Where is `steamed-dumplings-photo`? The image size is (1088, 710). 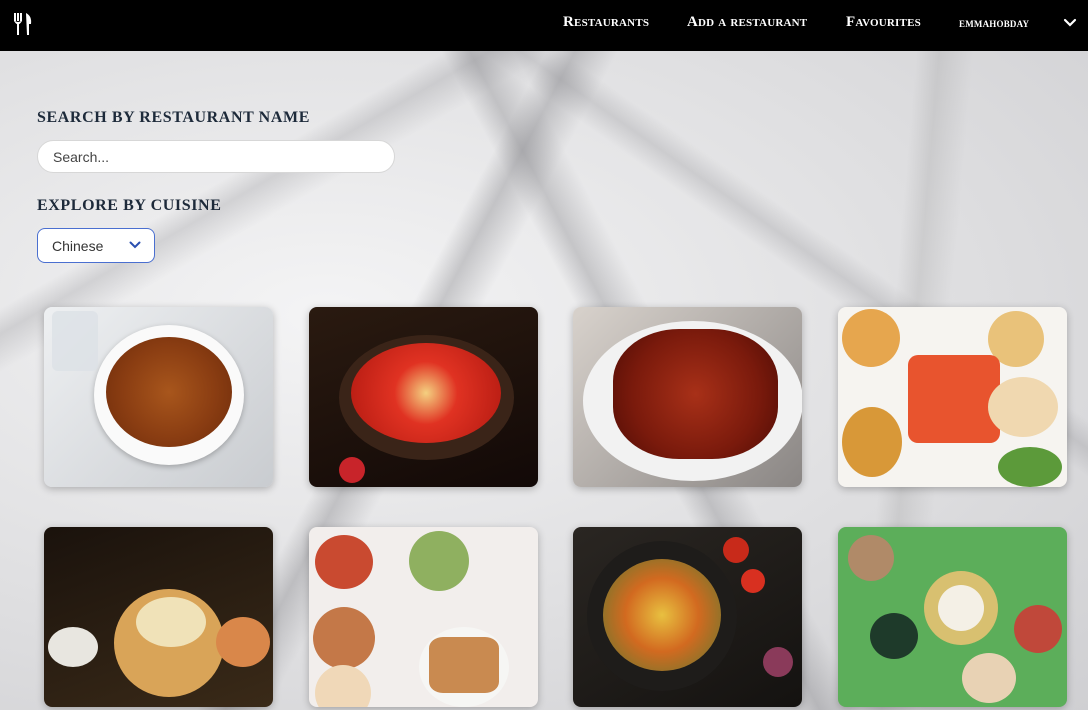 steamed-dumplings-photo is located at coordinates (158, 617).